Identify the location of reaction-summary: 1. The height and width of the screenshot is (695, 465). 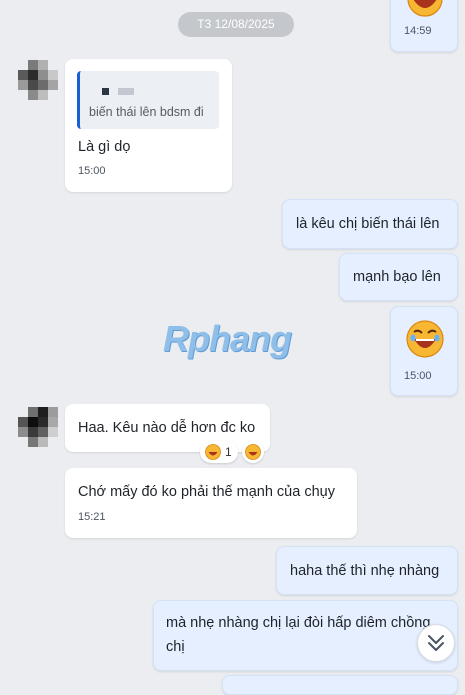
(219, 452).